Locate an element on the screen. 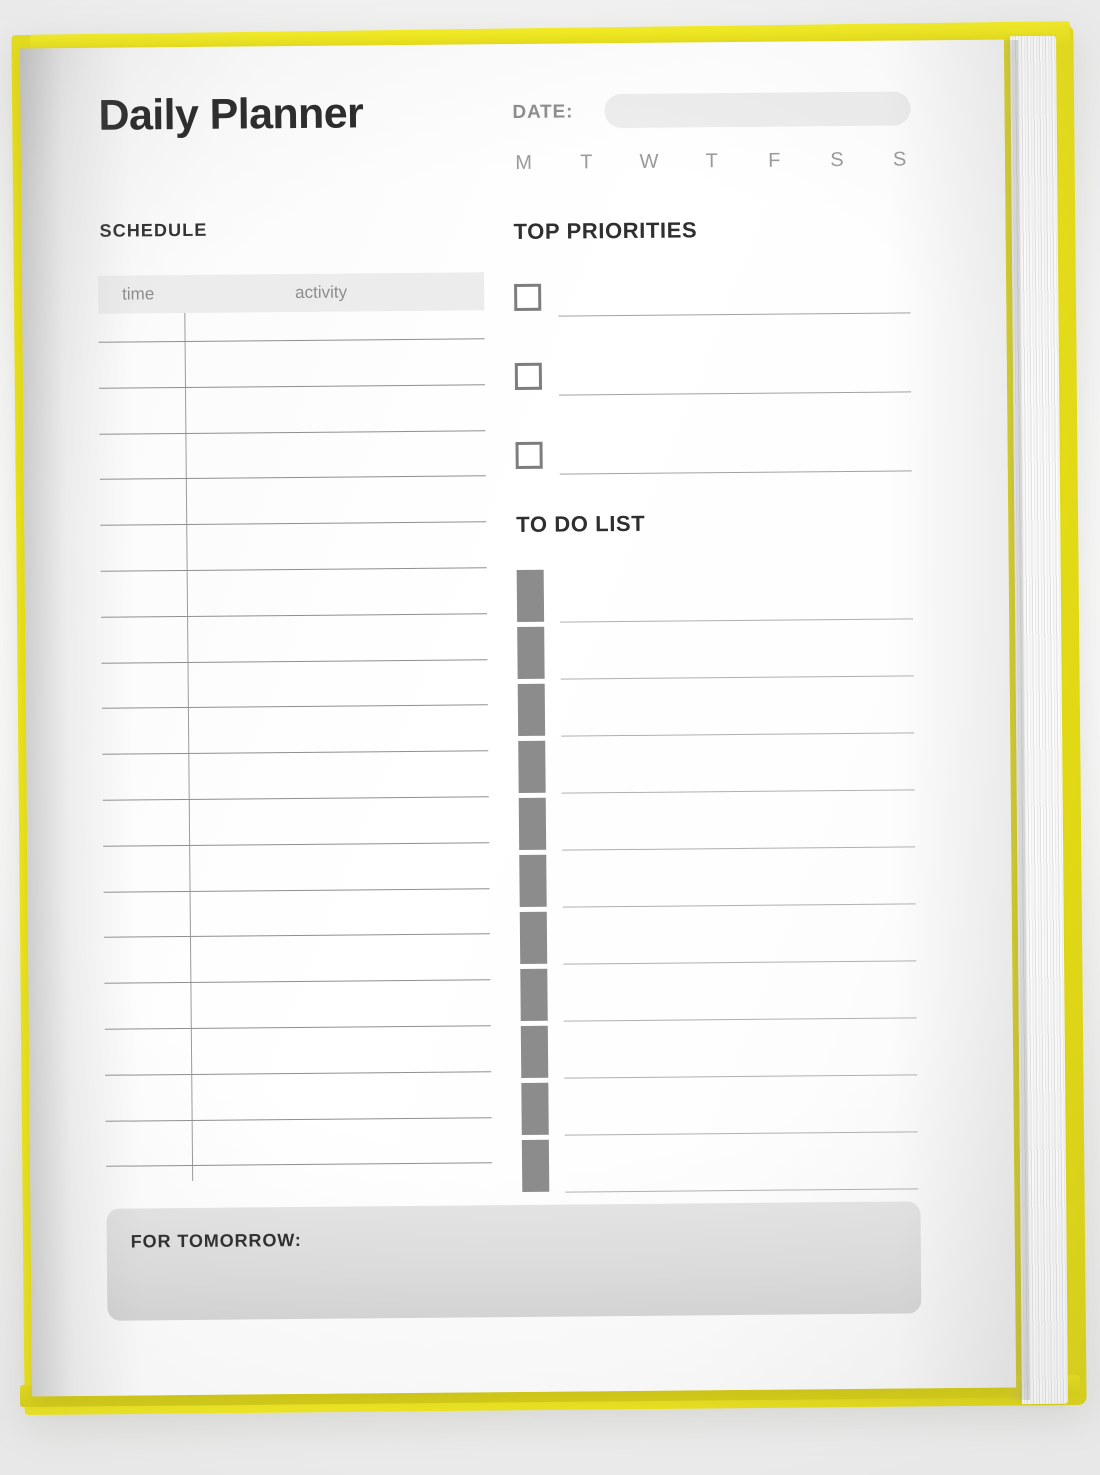  todo-write-line is located at coordinates (742, 1190).